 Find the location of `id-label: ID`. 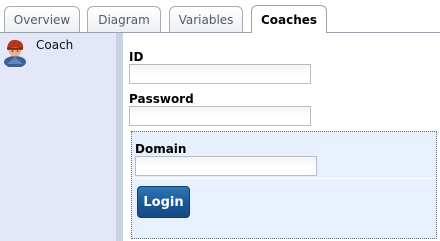

id-label: ID is located at coordinates (136, 57).